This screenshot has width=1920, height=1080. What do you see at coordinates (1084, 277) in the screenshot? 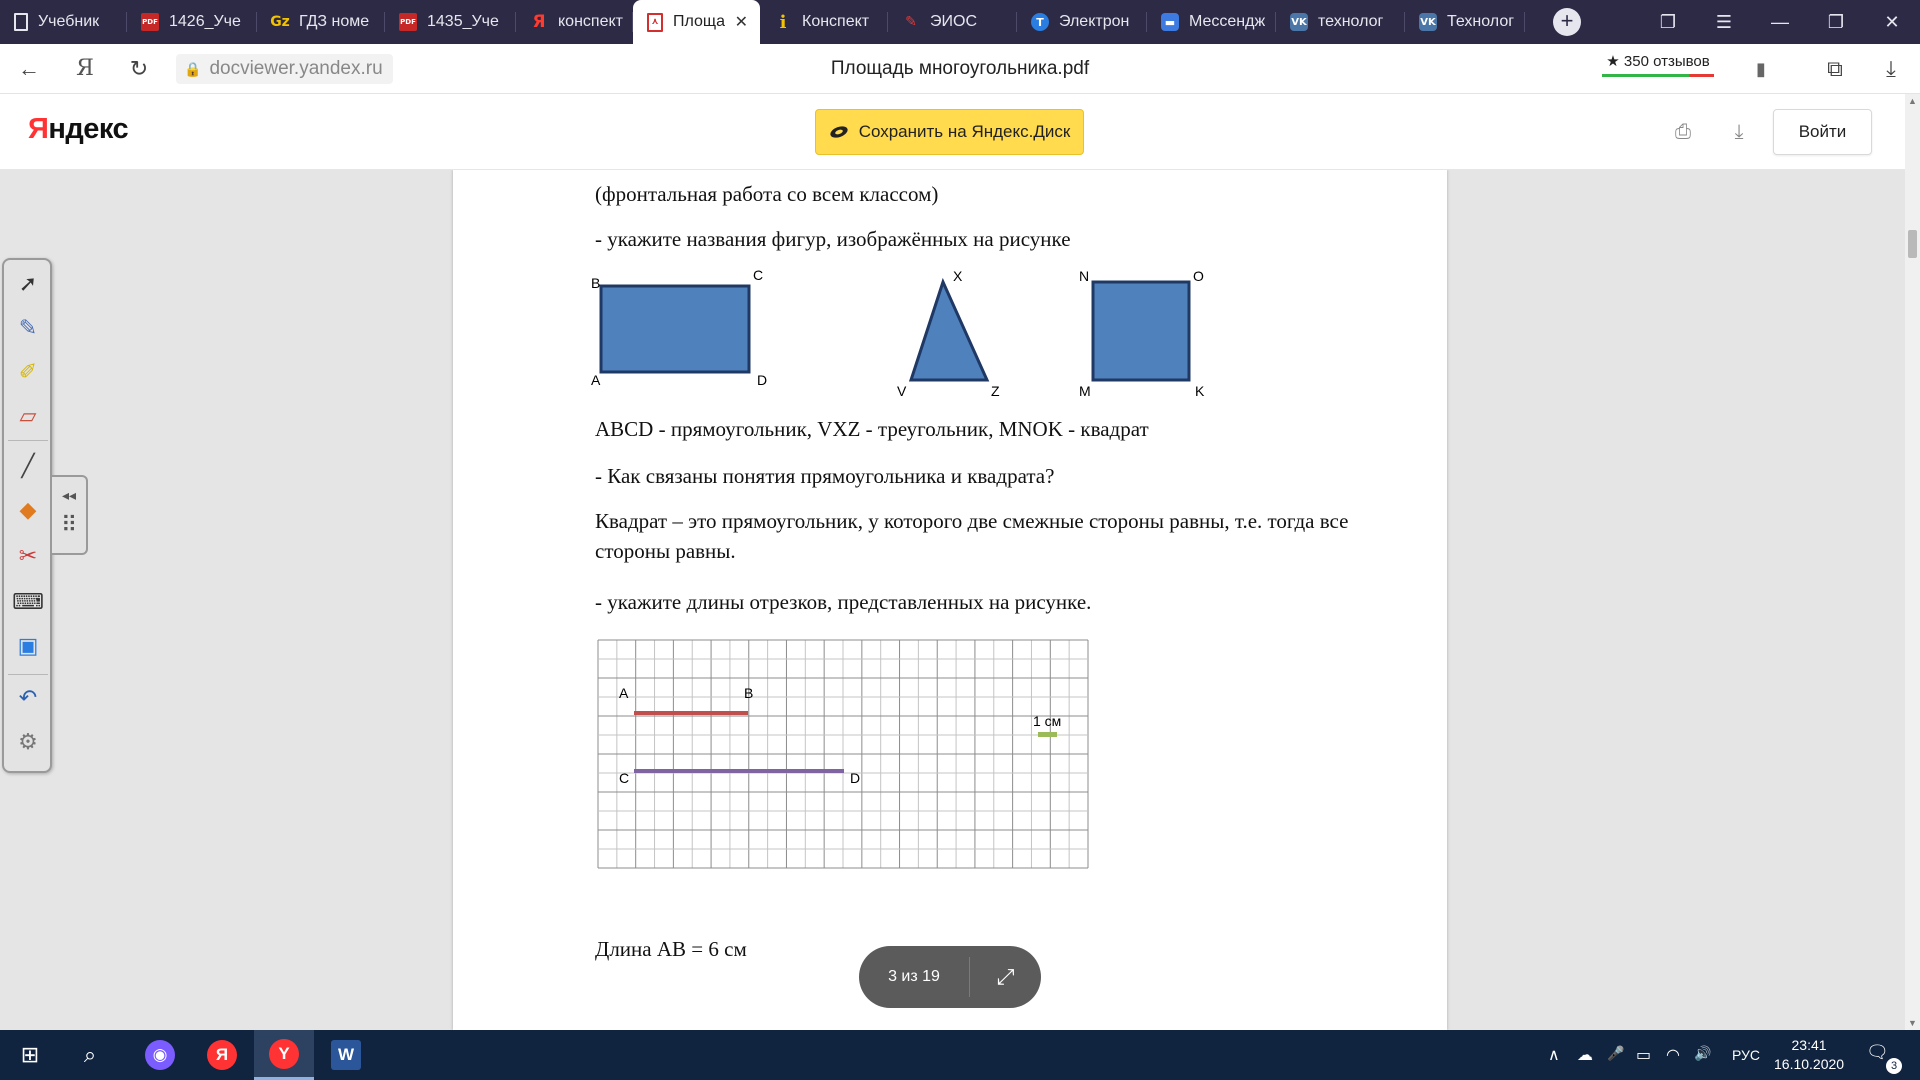
I see `label-n: N` at bounding box center [1084, 277].